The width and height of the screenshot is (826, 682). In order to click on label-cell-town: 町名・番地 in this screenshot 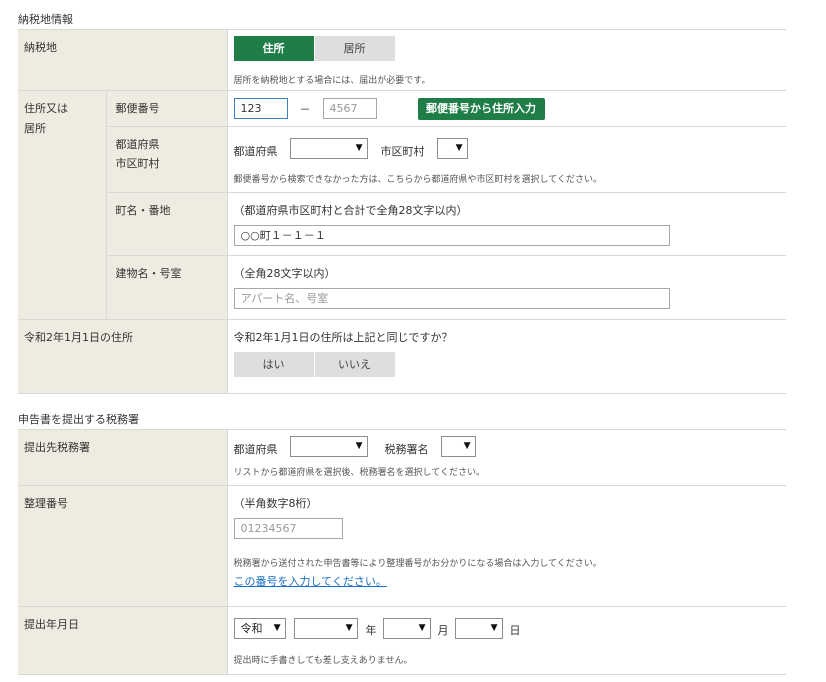, I will do `click(166, 224)`.